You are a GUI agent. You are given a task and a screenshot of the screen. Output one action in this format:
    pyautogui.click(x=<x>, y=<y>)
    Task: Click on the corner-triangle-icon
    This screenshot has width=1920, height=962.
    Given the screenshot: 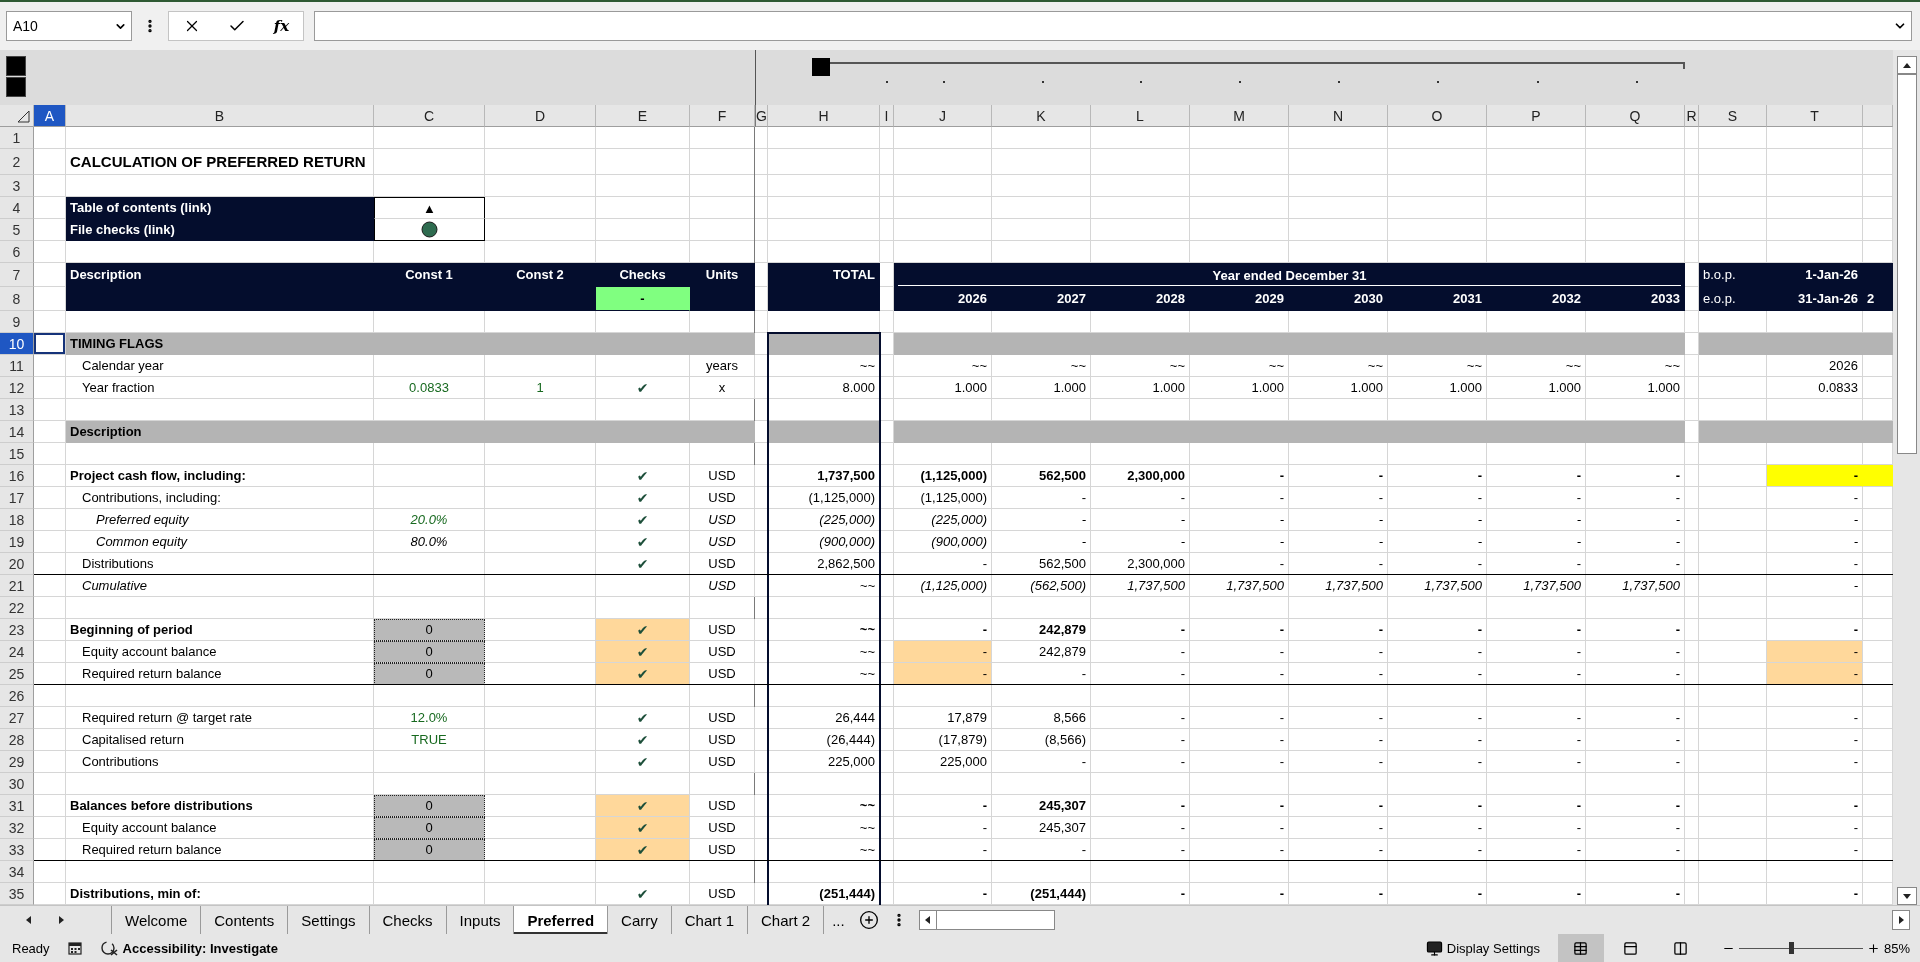 What is the action you would take?
    pyautogui.click(x=23, y=116)
    